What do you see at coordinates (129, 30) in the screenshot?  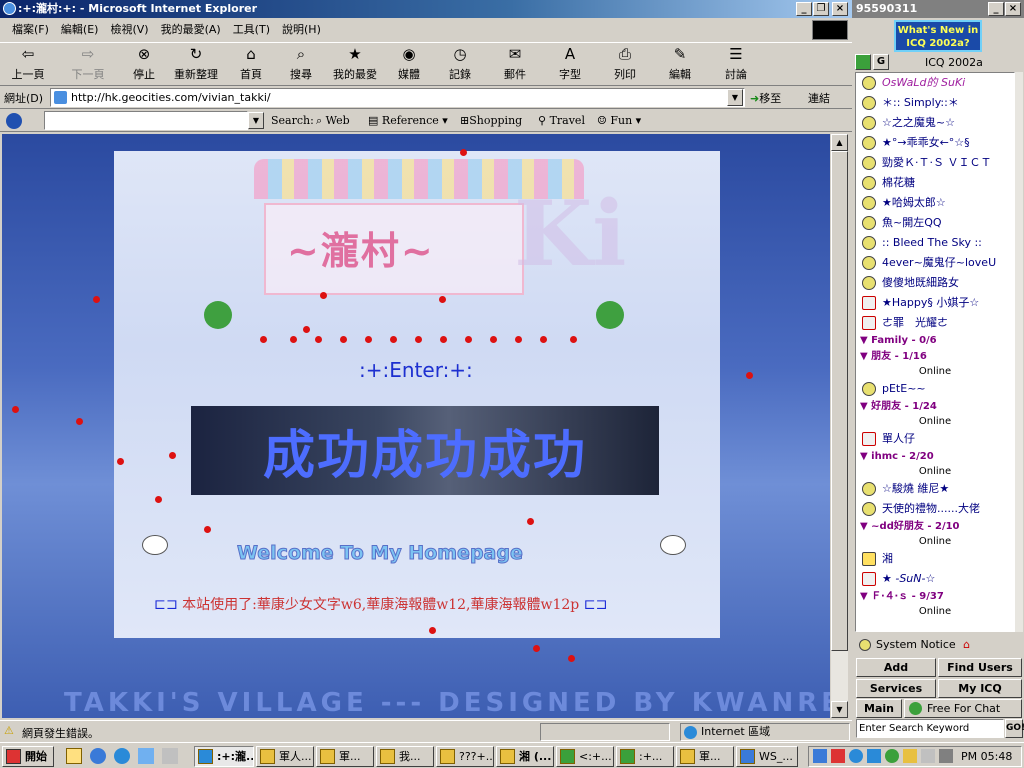 I see `menu-view: 檢視(V)` at bounding box center [129, 30].